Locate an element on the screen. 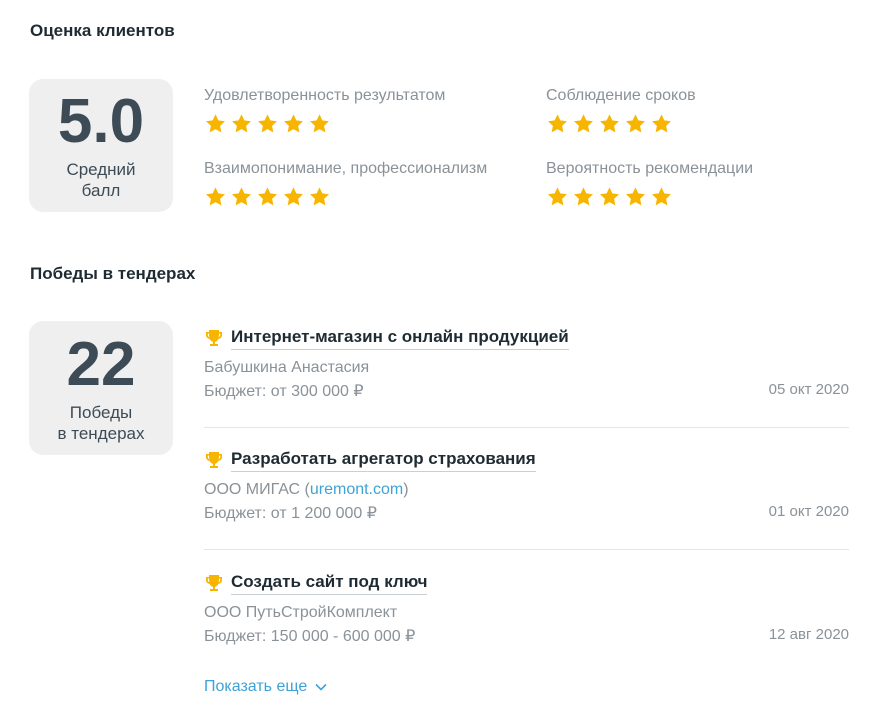 This screenshot has height=709, width=881. tender-date: 12 авг 2020 is located at coordinates (808, 634).